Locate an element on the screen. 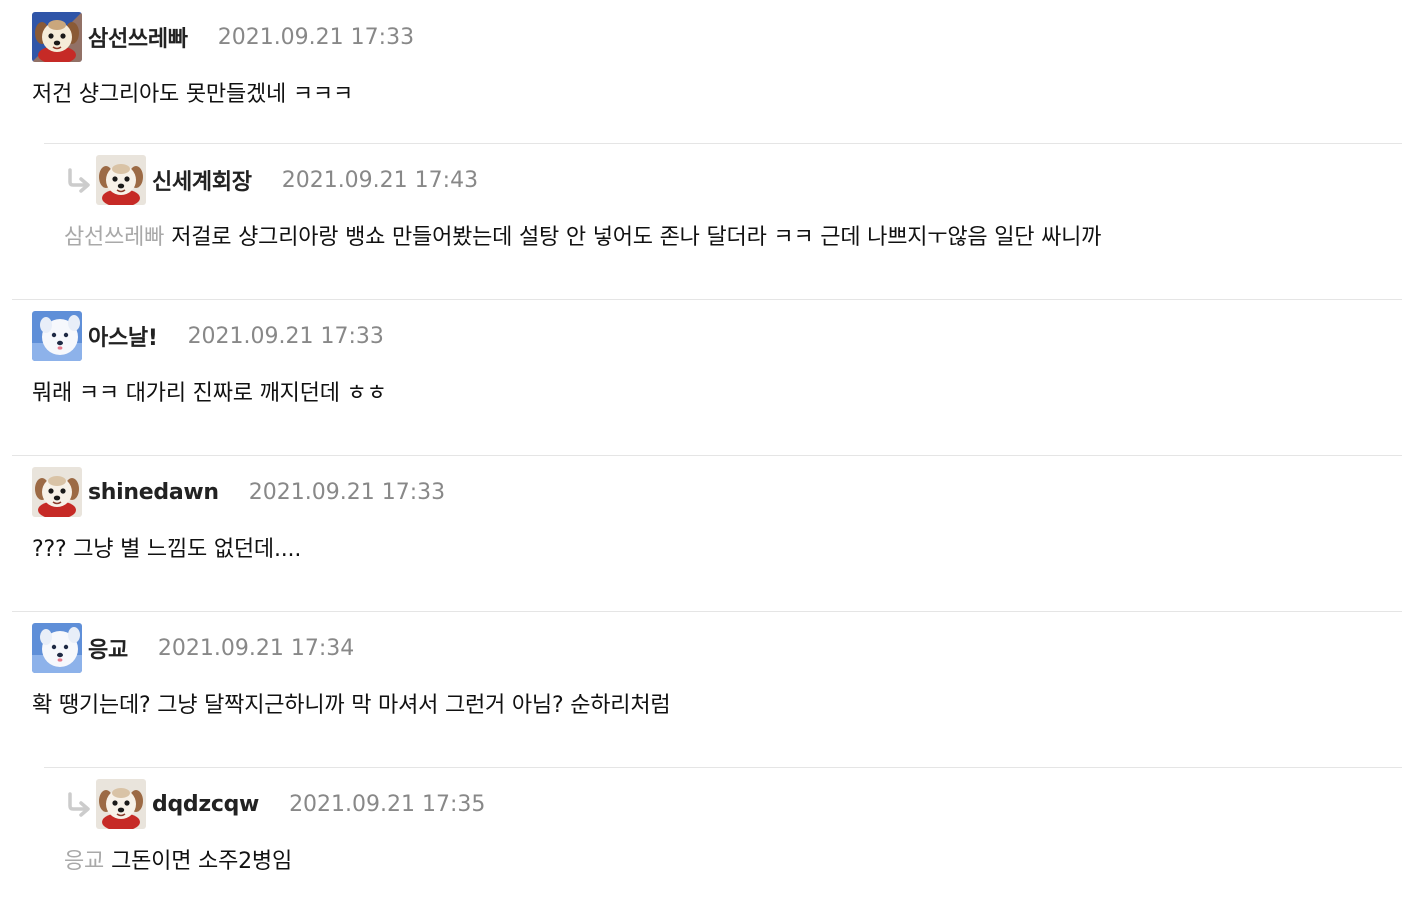 This screenshot has height=922, width=1402. comment-nickname: 신세계회장 is located at coordinates (202, 180).